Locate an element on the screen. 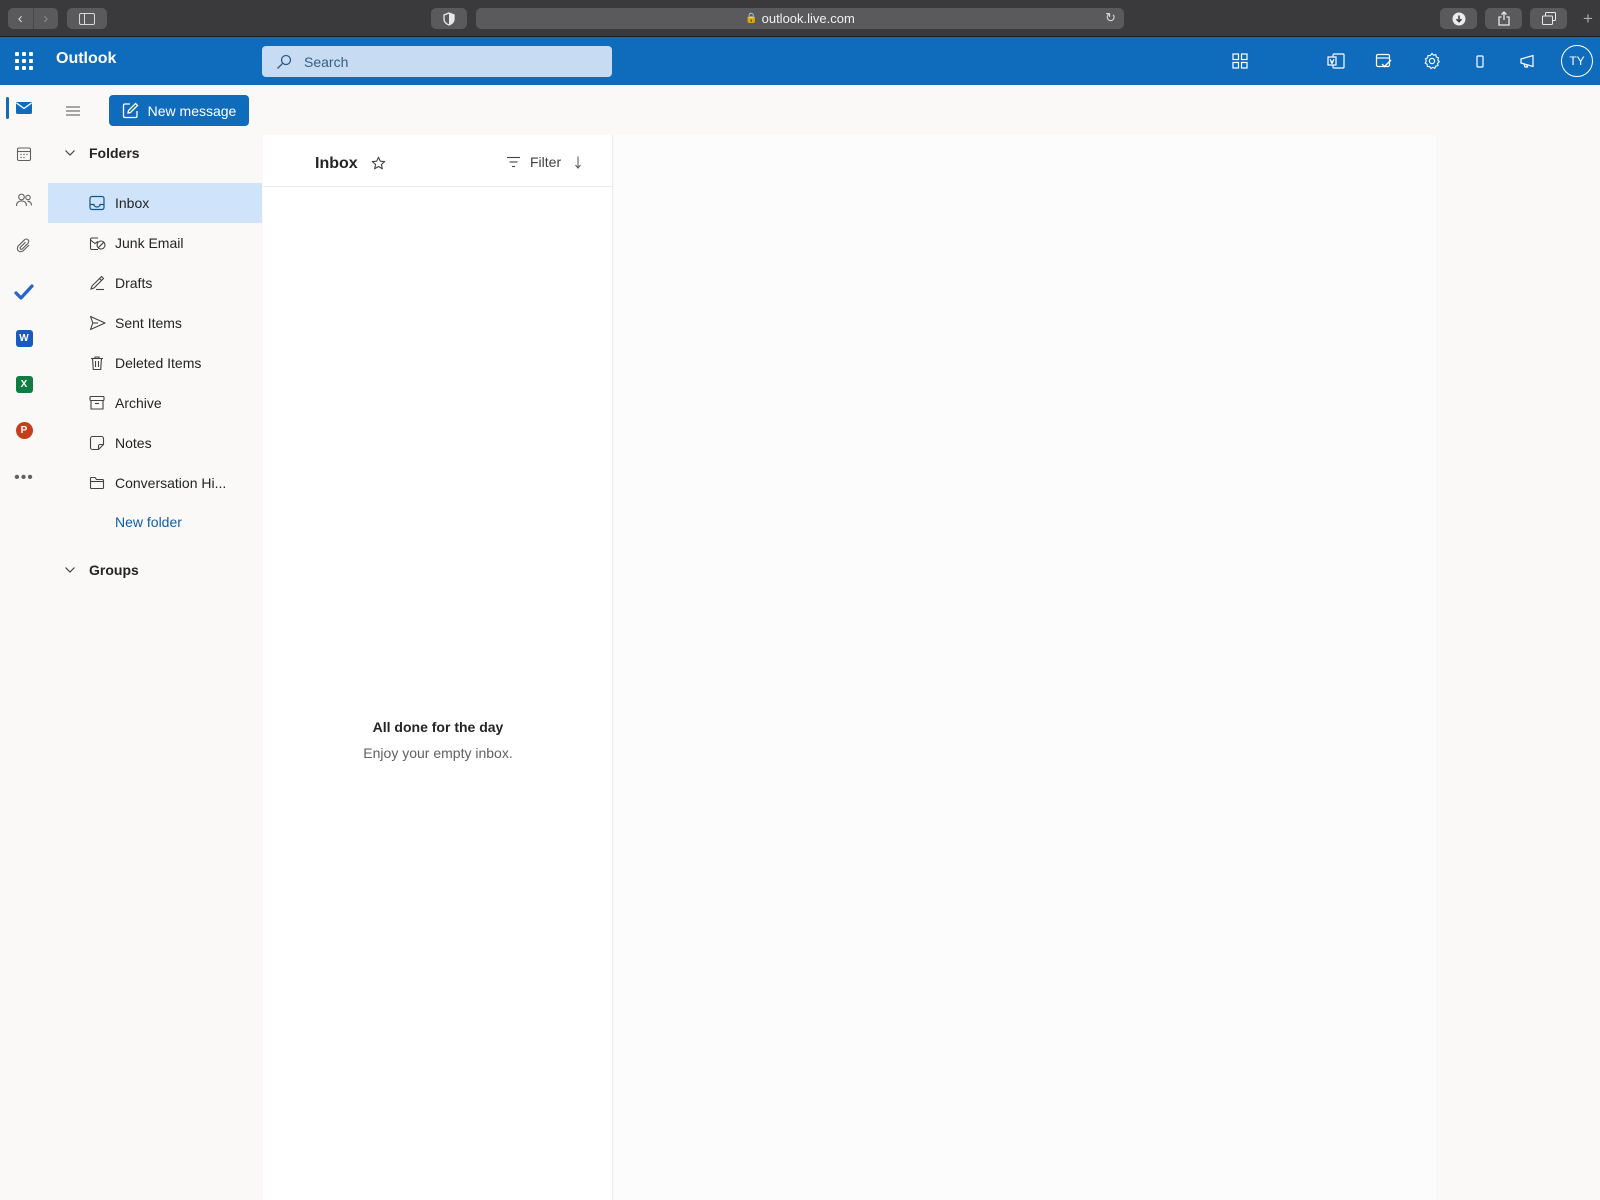 The height and width of the screenshot is (1200, 1600). folder-label: Sent Items is located at coordinates (148, 323).